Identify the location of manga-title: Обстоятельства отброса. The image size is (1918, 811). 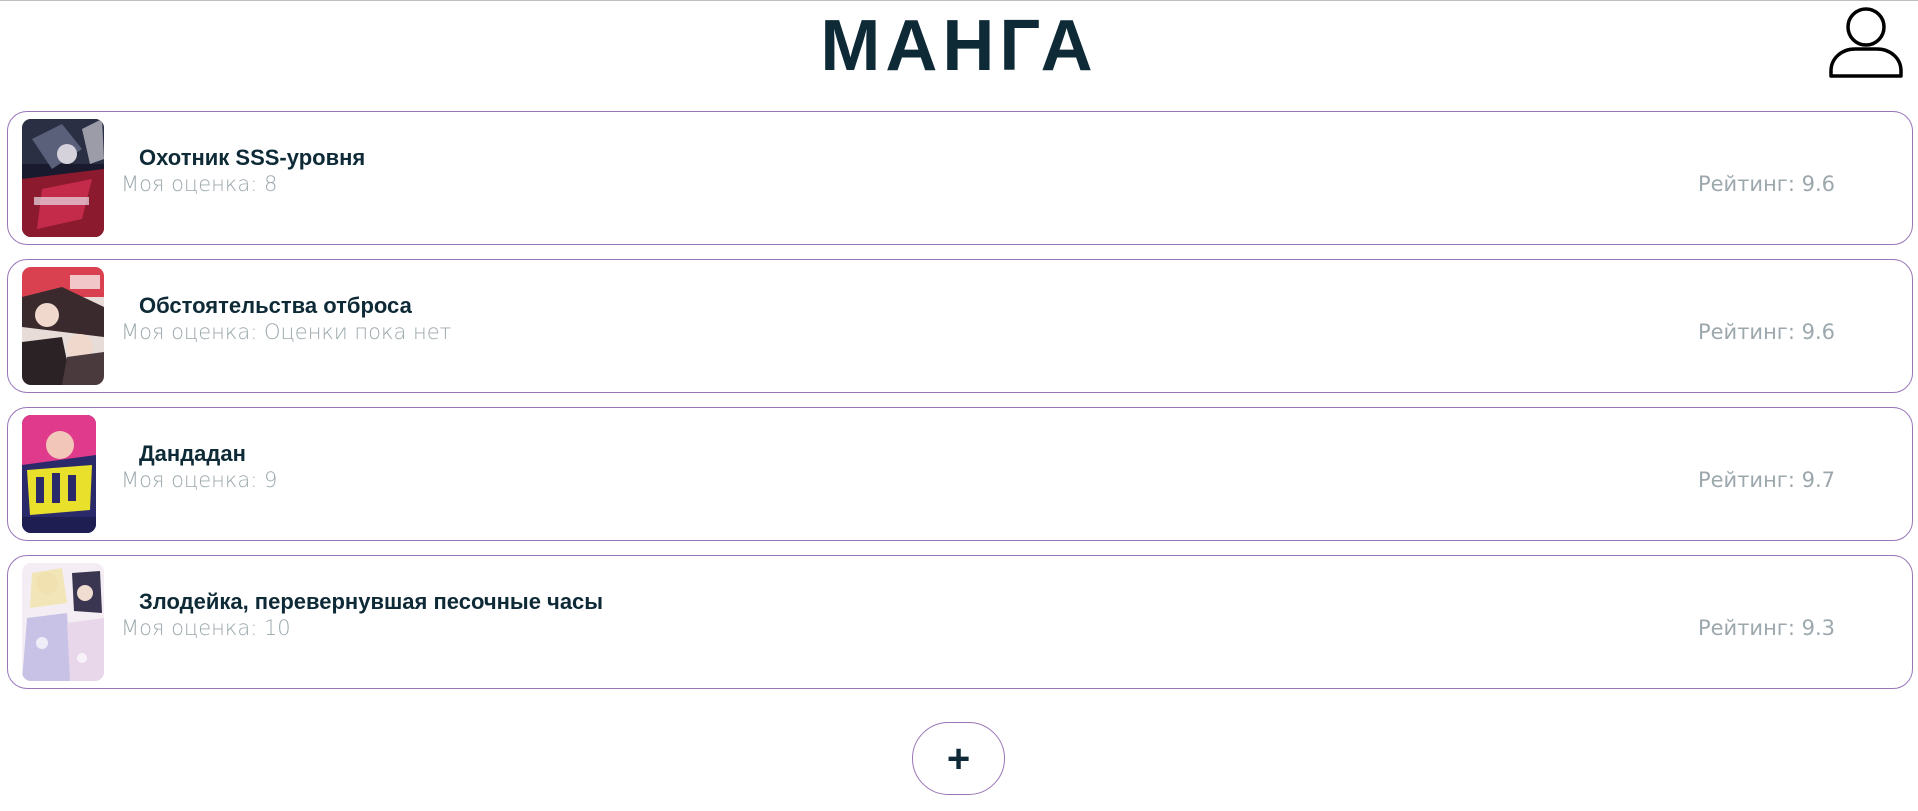
(275, 305).